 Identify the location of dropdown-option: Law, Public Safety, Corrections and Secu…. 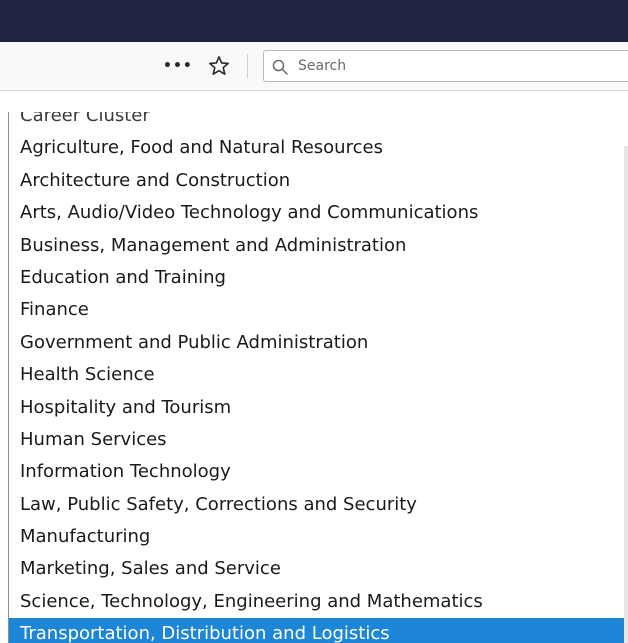
(318, 505).